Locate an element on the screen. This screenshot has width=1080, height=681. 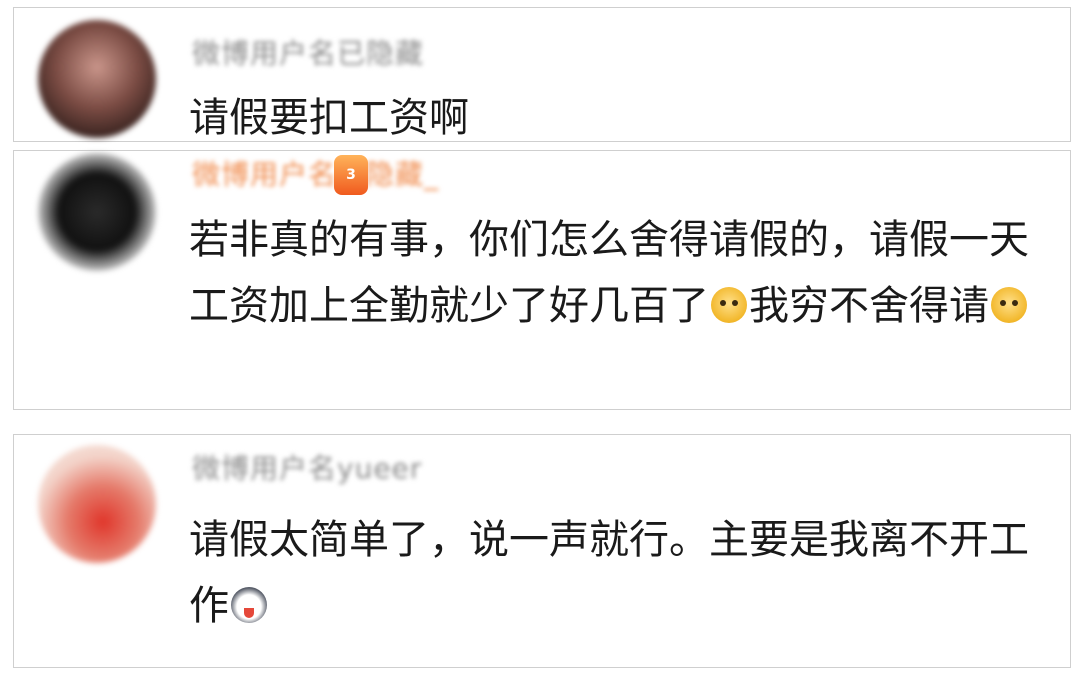
comment-username: 微博用户名已隐藏_ is located at coordinates (315, 173).